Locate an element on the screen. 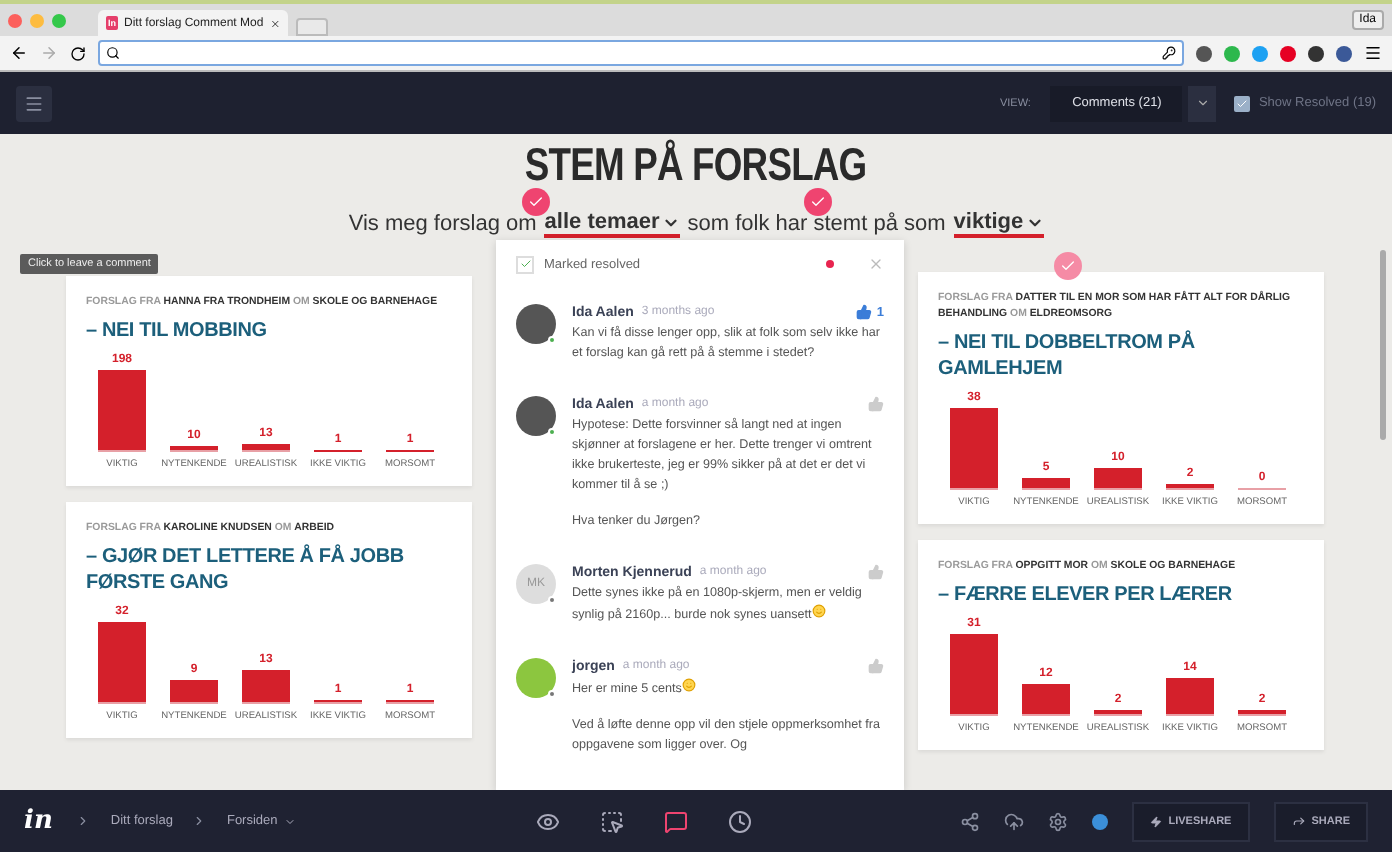  filter-text: som folk har stemt på som is located at coordinates (816, 224).